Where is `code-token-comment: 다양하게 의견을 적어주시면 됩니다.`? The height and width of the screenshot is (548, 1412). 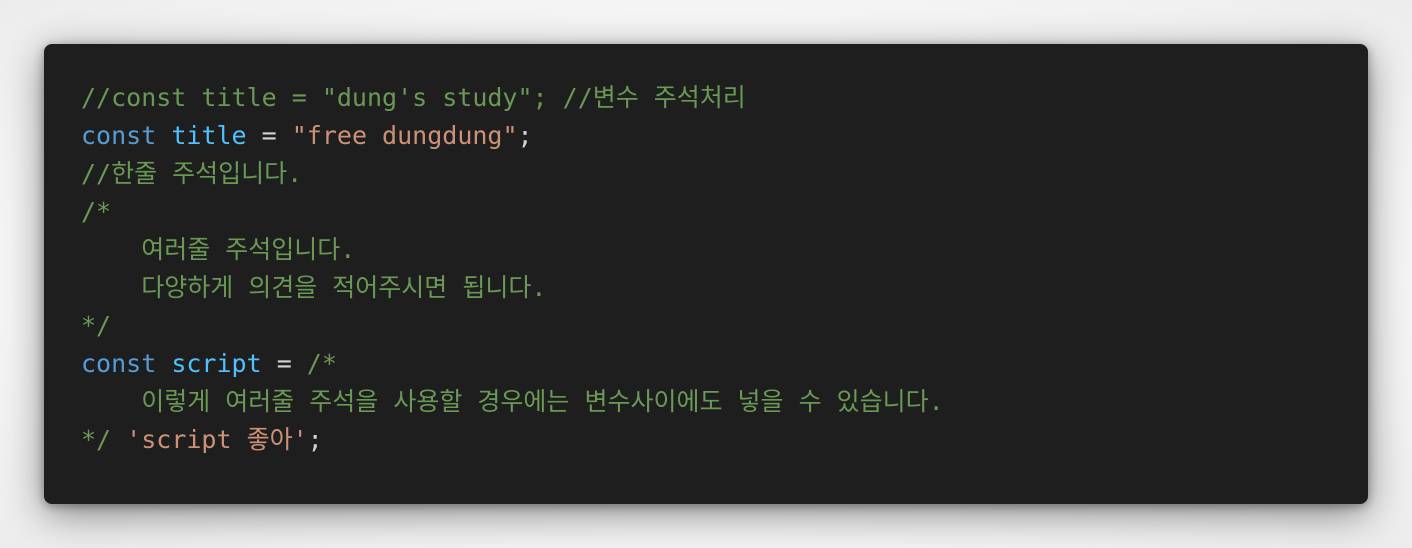
code-token-comment: 다양하게 의견을 적어주시면 됩니다. is located at coordinates (314, 287).